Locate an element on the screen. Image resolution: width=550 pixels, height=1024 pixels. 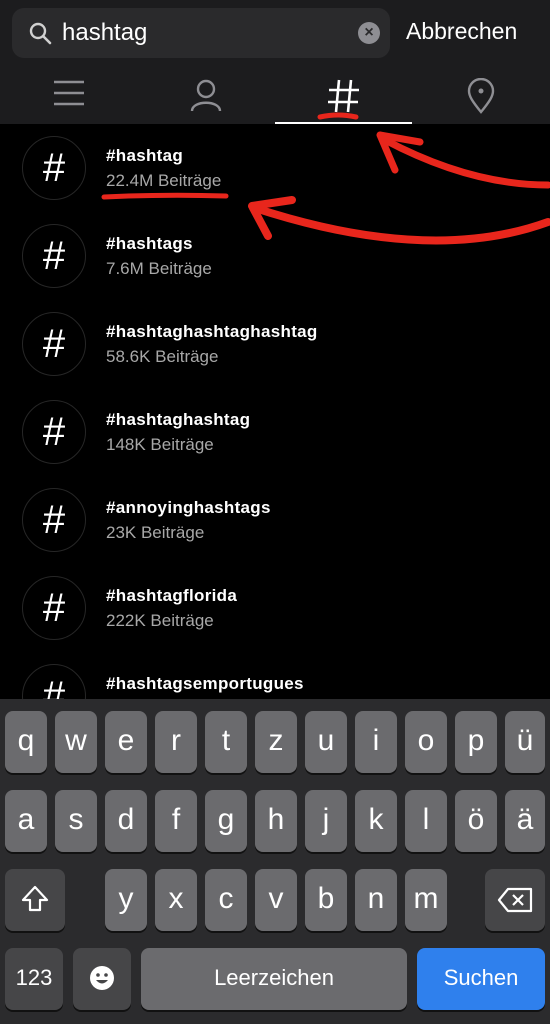
key-u: u is located at coordinates (326, 742).